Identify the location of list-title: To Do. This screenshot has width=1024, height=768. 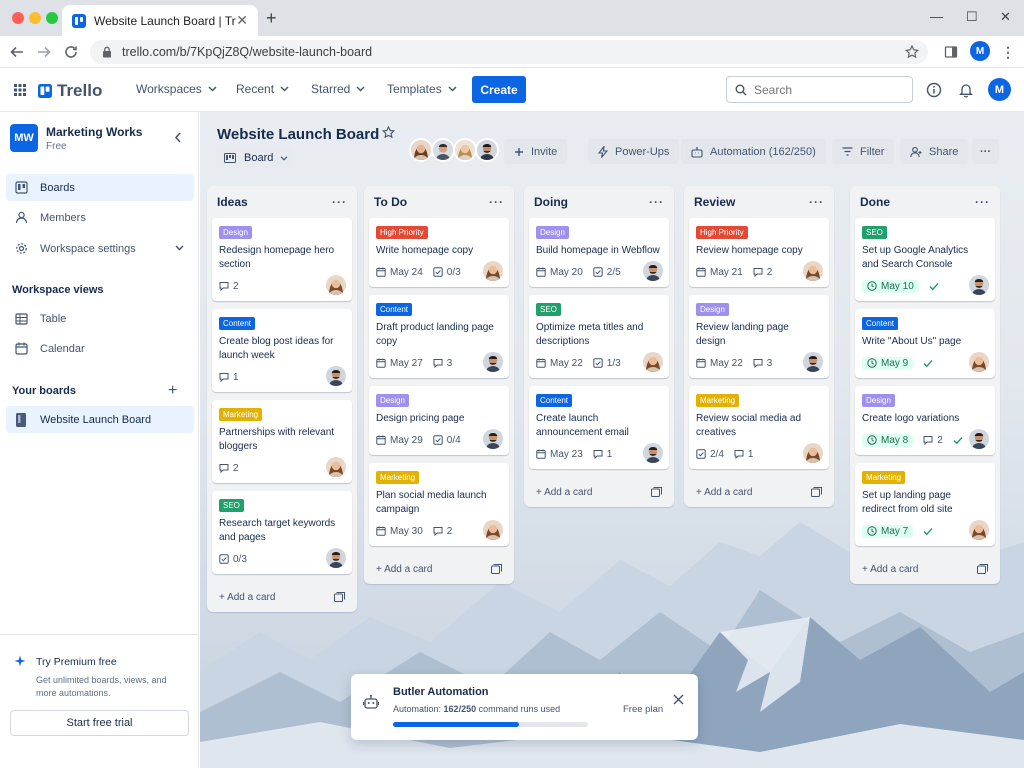
(390, 202).